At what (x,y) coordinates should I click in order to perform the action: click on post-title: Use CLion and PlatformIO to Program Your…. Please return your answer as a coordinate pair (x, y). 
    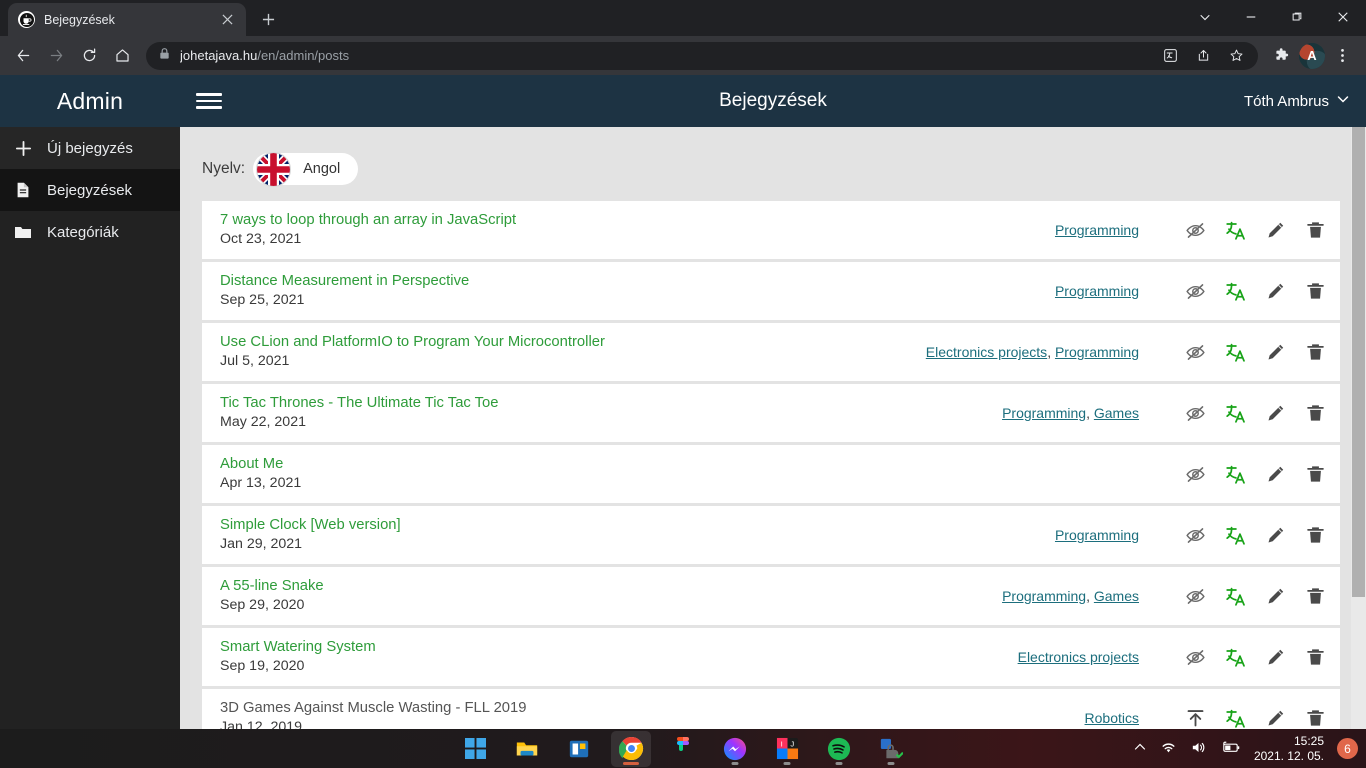
    Looking at the image, I should click on (455, 342).